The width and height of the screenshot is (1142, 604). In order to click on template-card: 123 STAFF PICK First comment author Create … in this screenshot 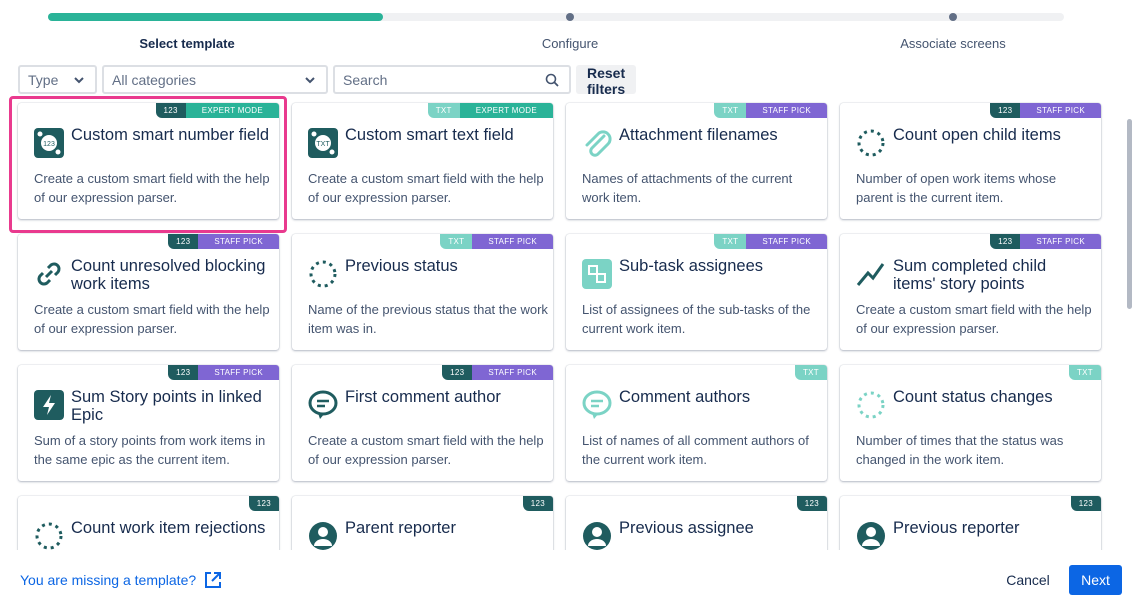, I will do `click(422, 423)`.